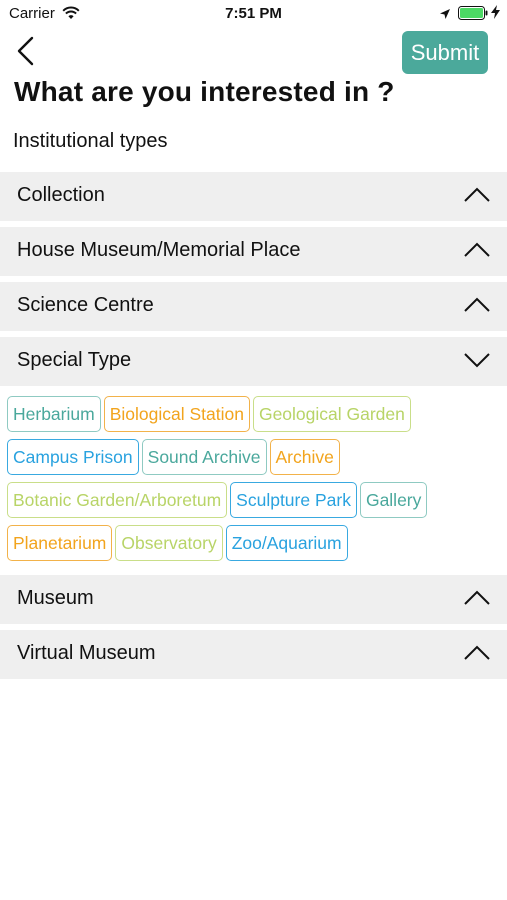 The image size is (507, 900). I want to click on section-virtual-museum: Virtual Museum, so click(253, 654).